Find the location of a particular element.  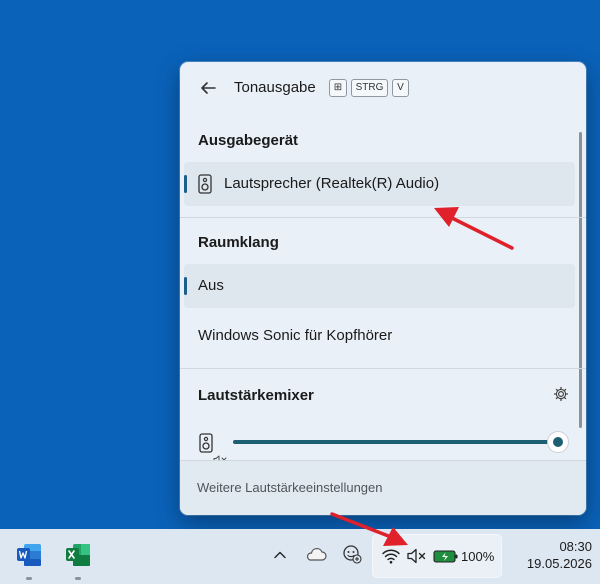

back-arrow-icon is located at coordinates (208, 88).